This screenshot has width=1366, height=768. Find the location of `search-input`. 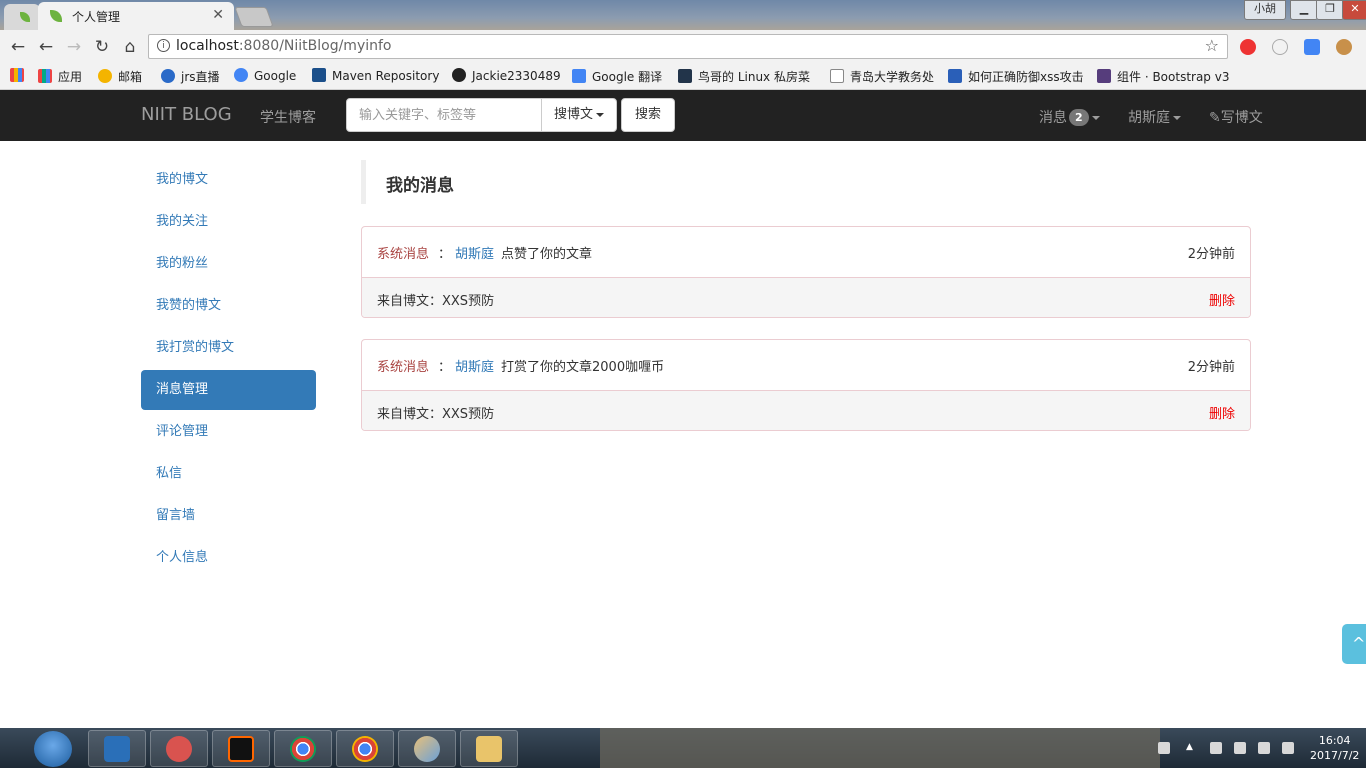

search-input is located at coordinates (444, 115).